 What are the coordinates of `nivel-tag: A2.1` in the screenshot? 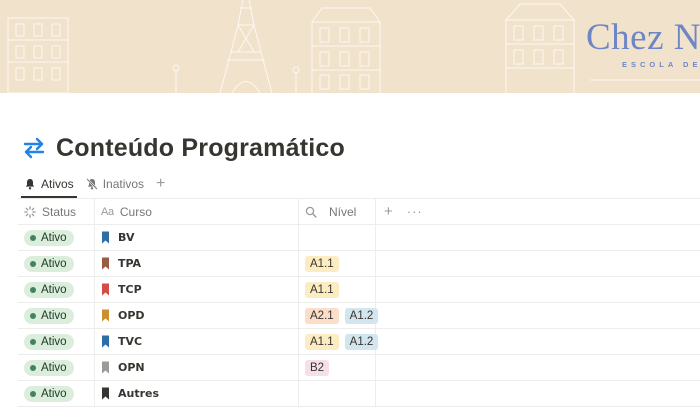 It's located at (322, 315).